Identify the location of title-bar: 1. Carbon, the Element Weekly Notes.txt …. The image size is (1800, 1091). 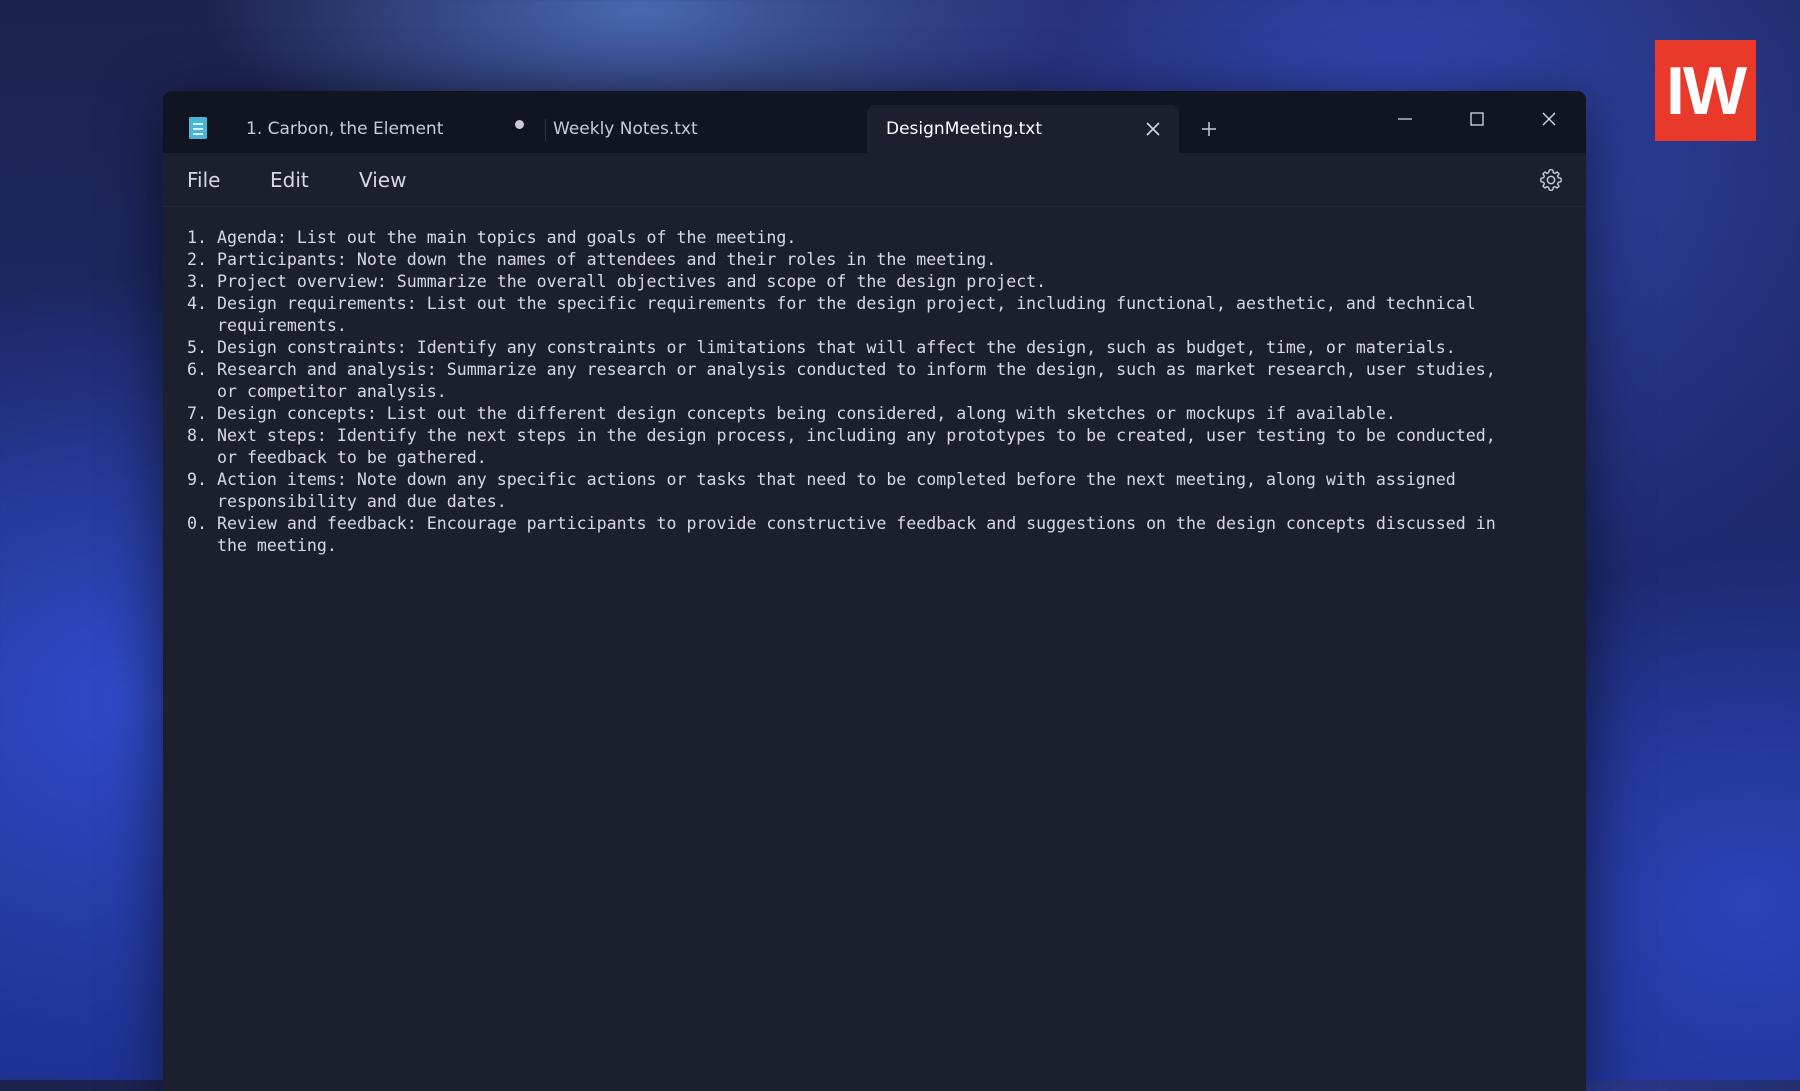
(874, 122).